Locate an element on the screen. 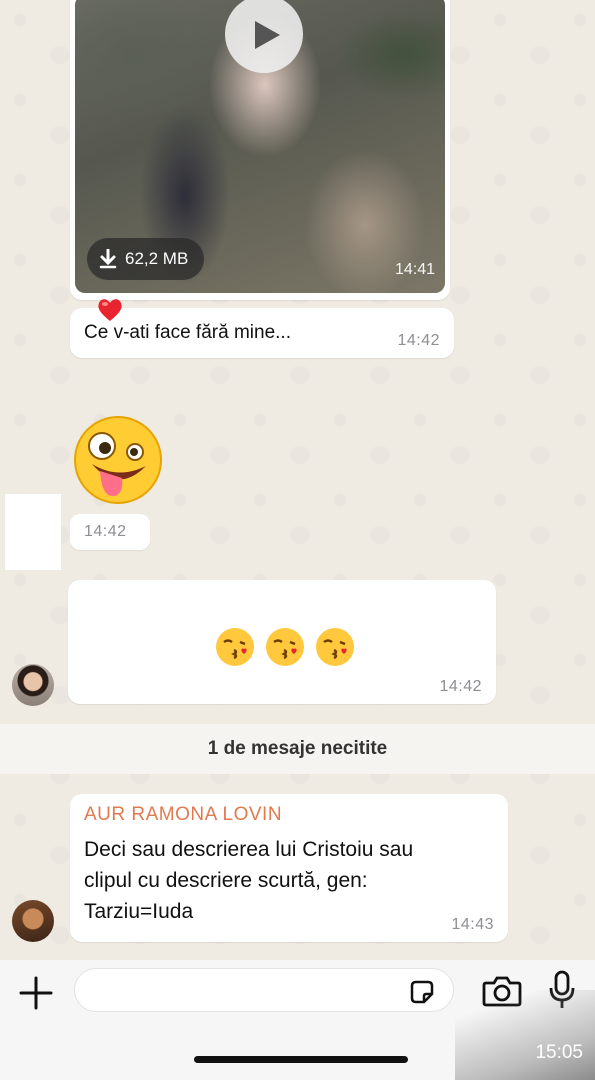 The image size is (595, 1080). kiss-timestamp: 14:42 is located at coordinates (460, 686).